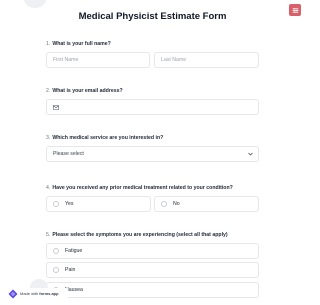 The height and width of the screenshot is (305, 320). What do you see at coordinates (13, 293) in the screenshot?
I see `forms-app-logo-icon` at bounding box center [13, 293].